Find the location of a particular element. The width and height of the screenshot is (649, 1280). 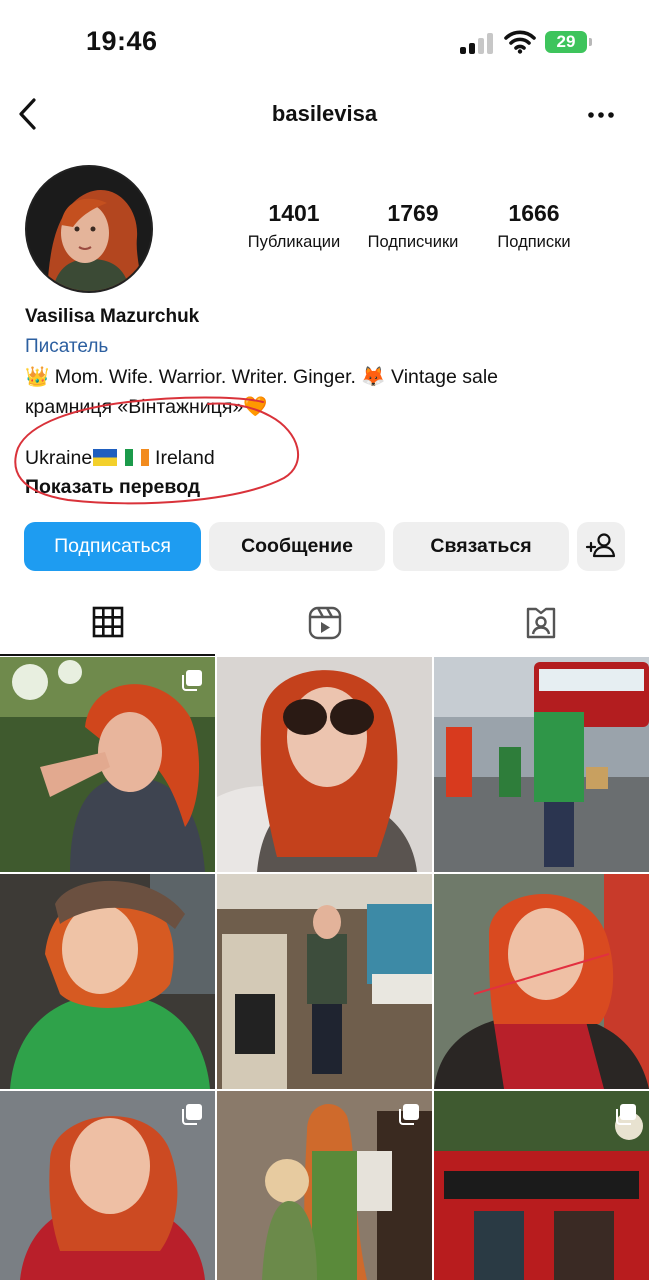

tagged-icon is located at coordinates (541, 623).